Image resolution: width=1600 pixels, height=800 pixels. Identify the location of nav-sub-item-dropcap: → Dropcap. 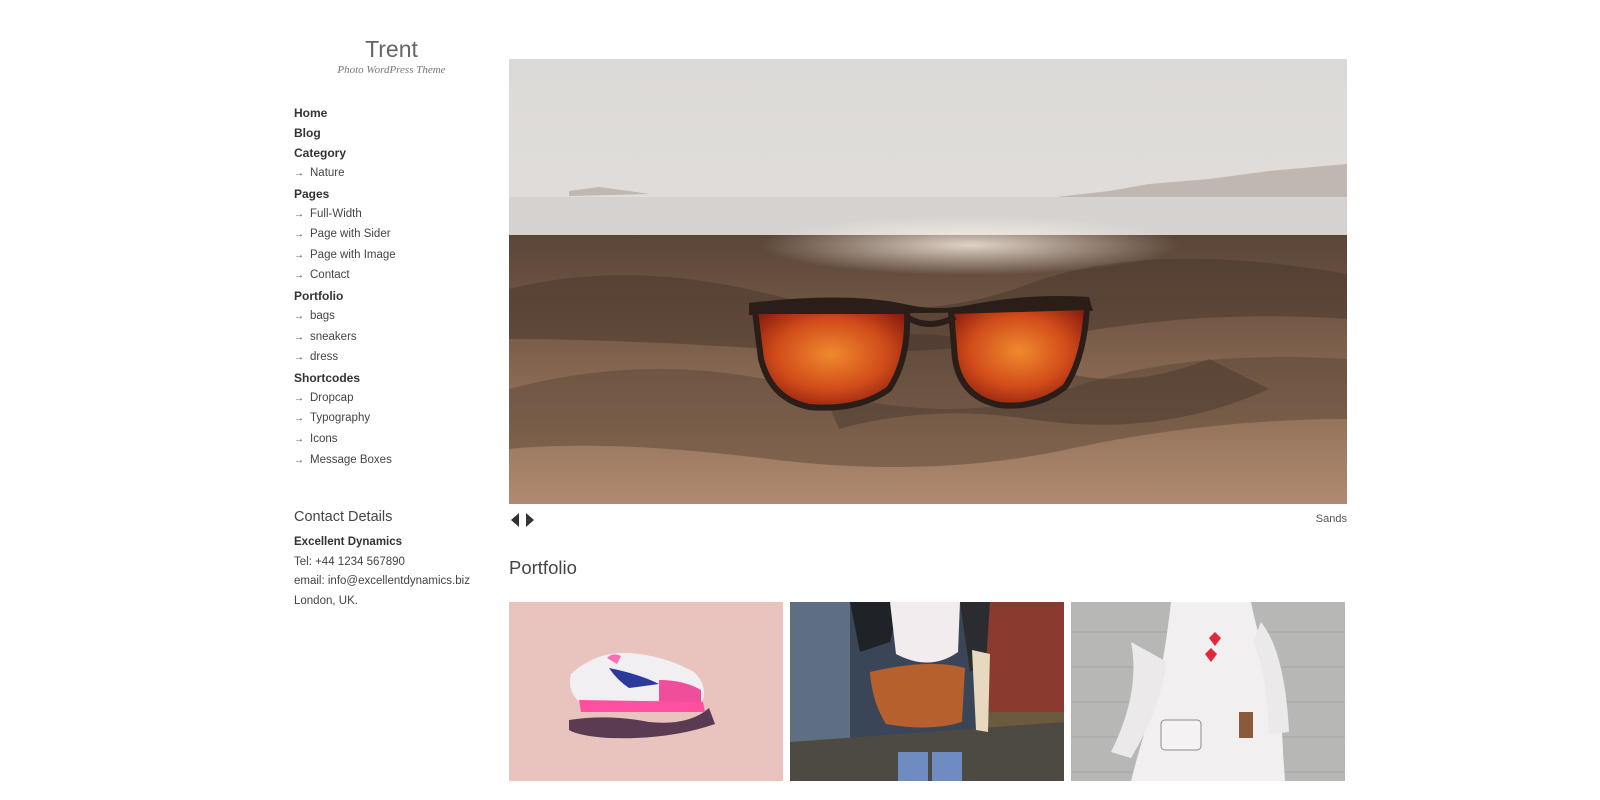
(391, 398).